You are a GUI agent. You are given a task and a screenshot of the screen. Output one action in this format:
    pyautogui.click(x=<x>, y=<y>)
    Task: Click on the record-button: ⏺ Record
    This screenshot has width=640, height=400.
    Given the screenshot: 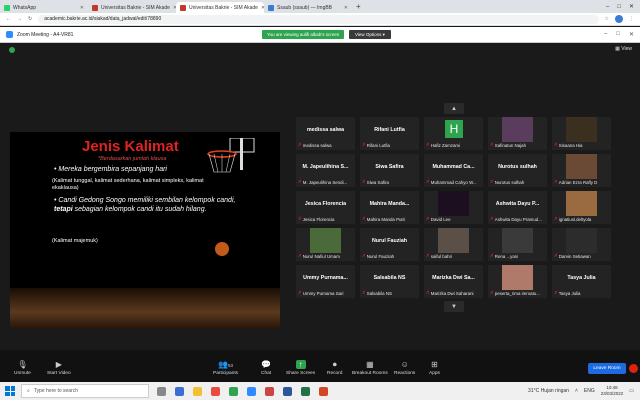 What is the action you would take?
    pyautogui.click(x=334, y=368)
    